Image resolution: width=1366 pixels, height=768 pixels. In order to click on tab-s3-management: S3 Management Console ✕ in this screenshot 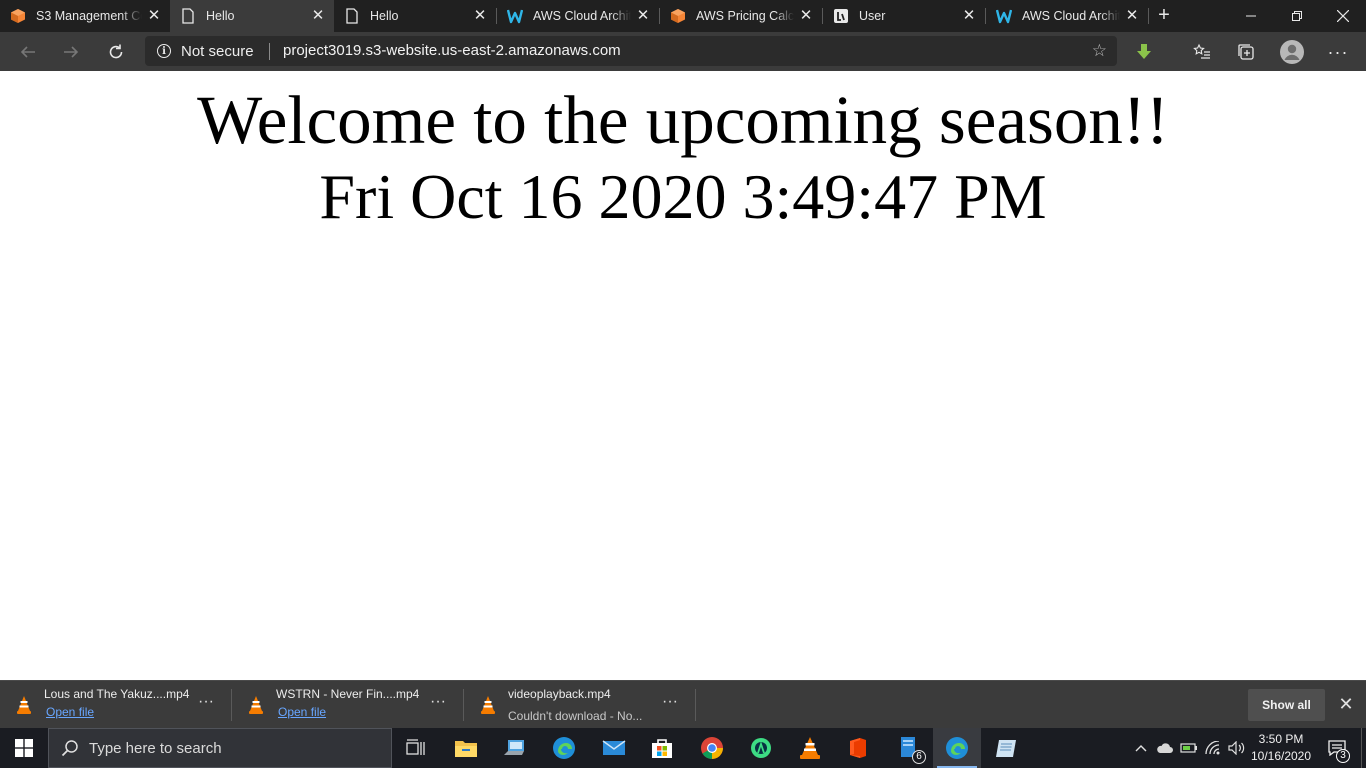, I will do `click(85, 16)`.